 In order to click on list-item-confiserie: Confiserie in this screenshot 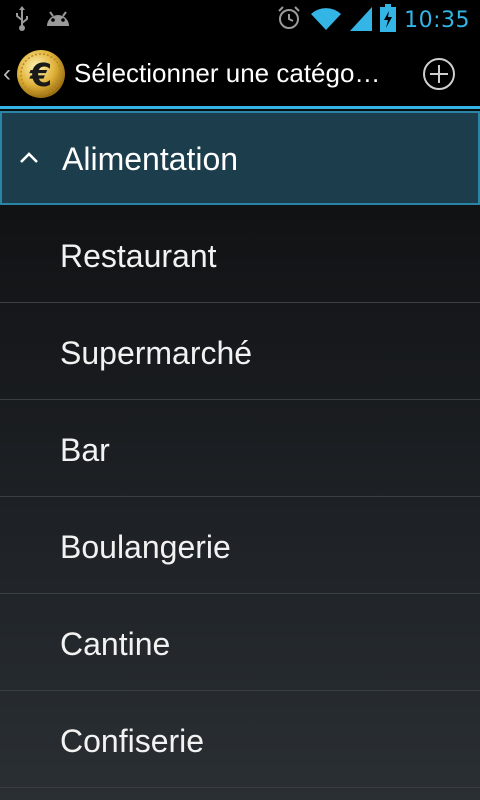, I will do `click(240, 740)`.